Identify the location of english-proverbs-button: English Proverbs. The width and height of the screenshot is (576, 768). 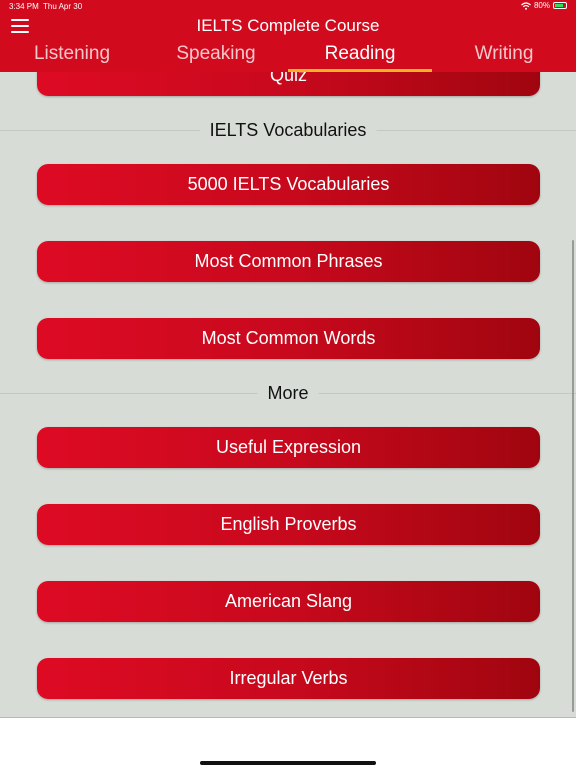
(288, 524).